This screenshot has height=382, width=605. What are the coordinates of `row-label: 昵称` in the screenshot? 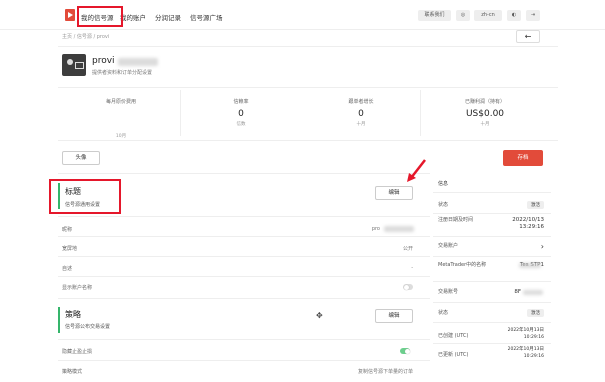 It's located at (67, 230).